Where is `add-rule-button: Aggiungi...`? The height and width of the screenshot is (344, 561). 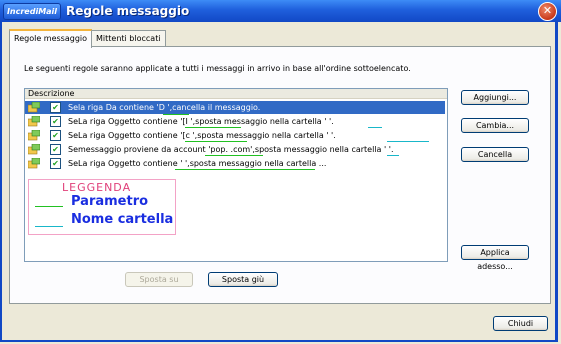 add-rule-button: Aggiungi... is located at coordinates (495, 97).